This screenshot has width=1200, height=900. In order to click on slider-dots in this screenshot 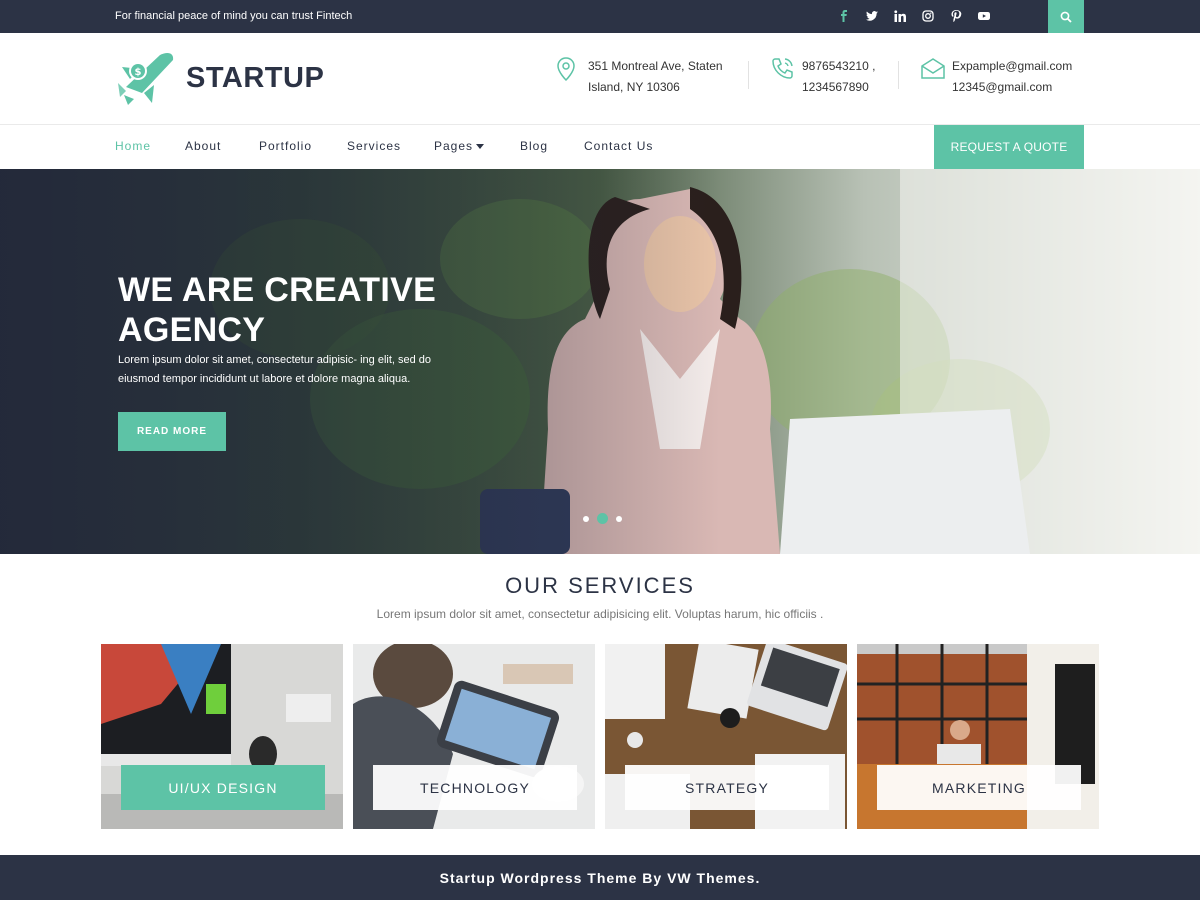, I will do `click(602, 518)`.